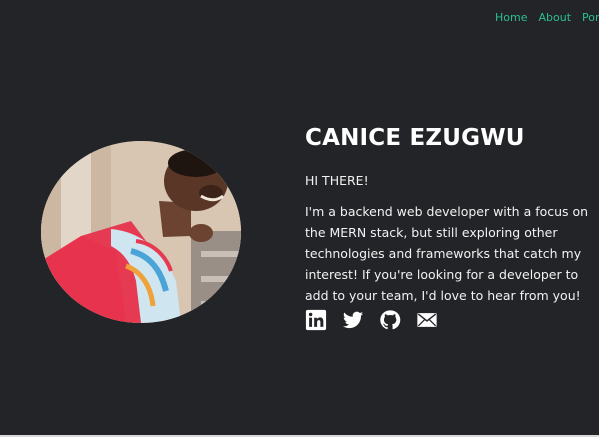  What do you see at coordinates (415, 138) in the screenshot?
I see `profile-name: CANICE EZUGWU` at bounding box center [415, 138].